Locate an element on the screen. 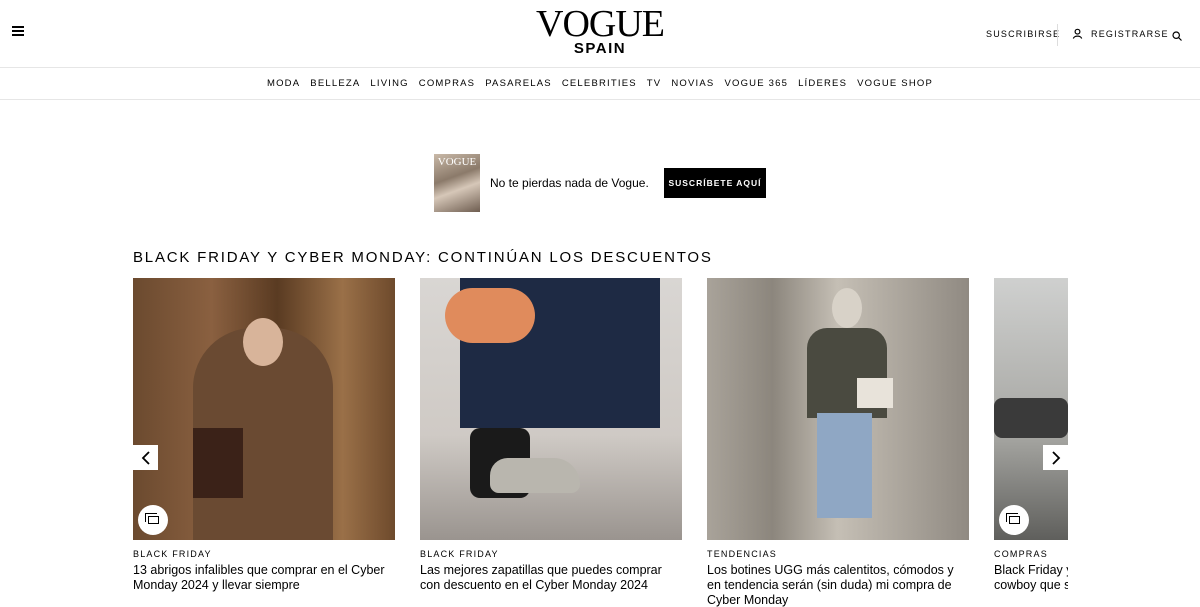  register-label: REGISTRARSE is located at coordinates (1130, 33).